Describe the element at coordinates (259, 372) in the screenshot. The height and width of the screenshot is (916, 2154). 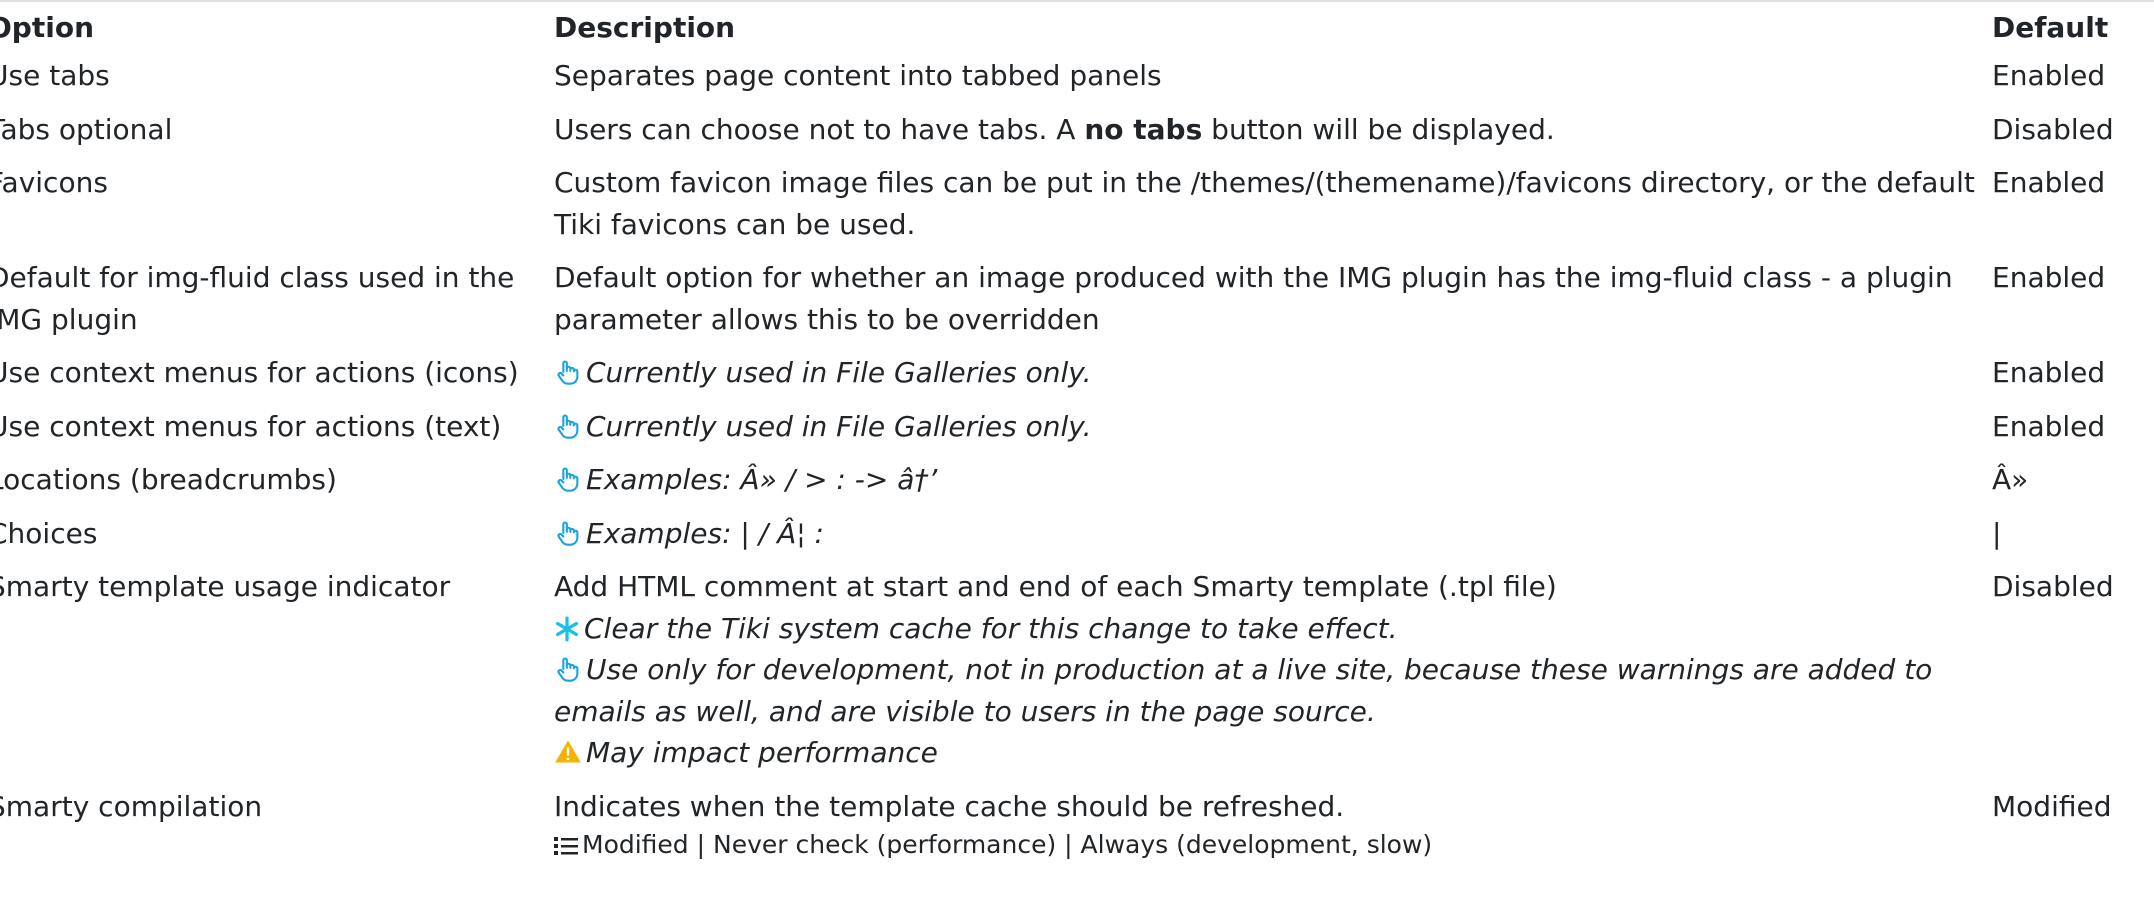
I see `option-cell: Use context menus for actions (icons)` at that location.